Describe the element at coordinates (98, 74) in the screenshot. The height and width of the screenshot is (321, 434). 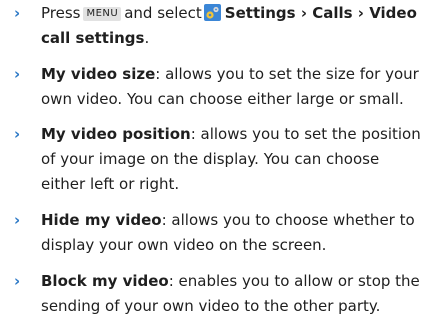
I see `item-term: My video size` at that location.